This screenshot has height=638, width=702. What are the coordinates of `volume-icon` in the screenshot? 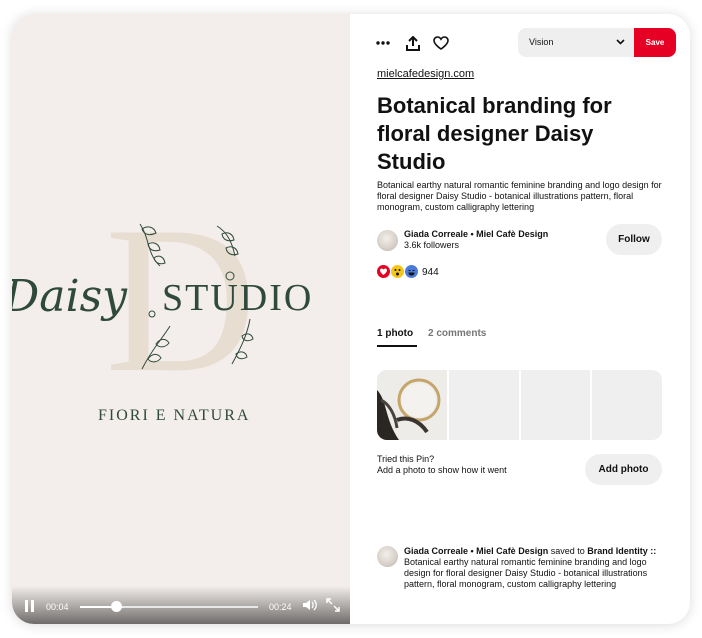 It's located at (310, 605).